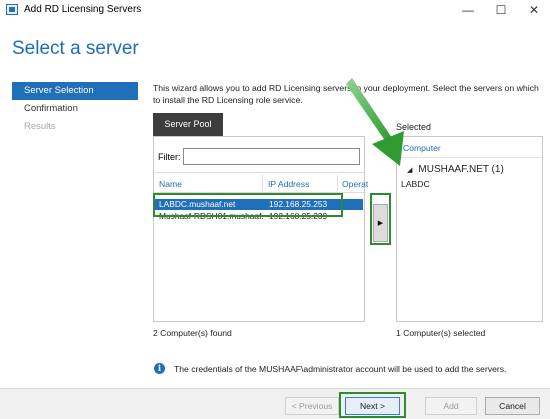  What do you see at coordinates (534, 10) in the screenshot?
I see `close-icon: ✕` at bounding box center [534, 10].